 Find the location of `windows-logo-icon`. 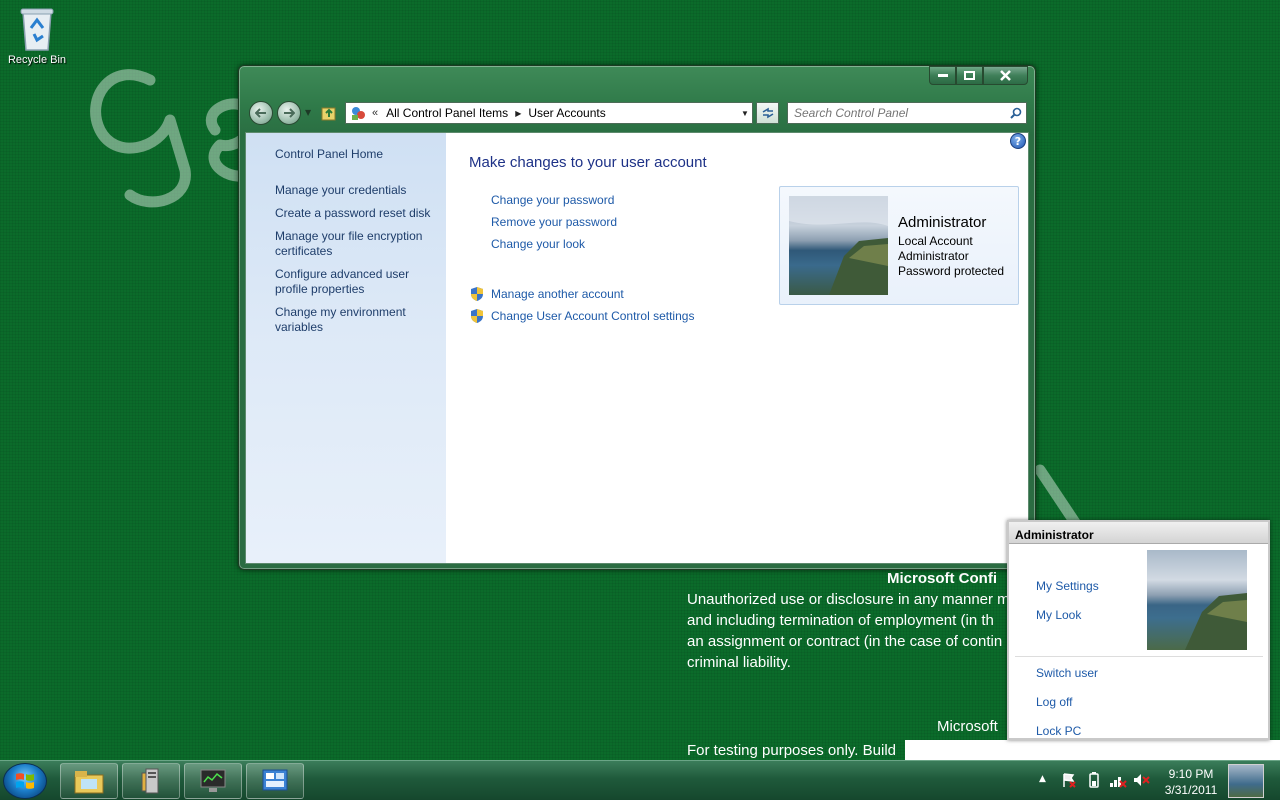

windows-logo-icon is located at coordinates (25, 781).